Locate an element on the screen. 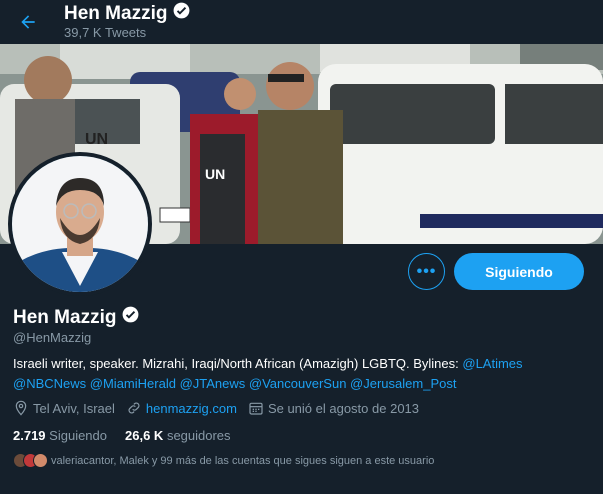  mention-link: @NBCNews is located at coordinates (49, 383).